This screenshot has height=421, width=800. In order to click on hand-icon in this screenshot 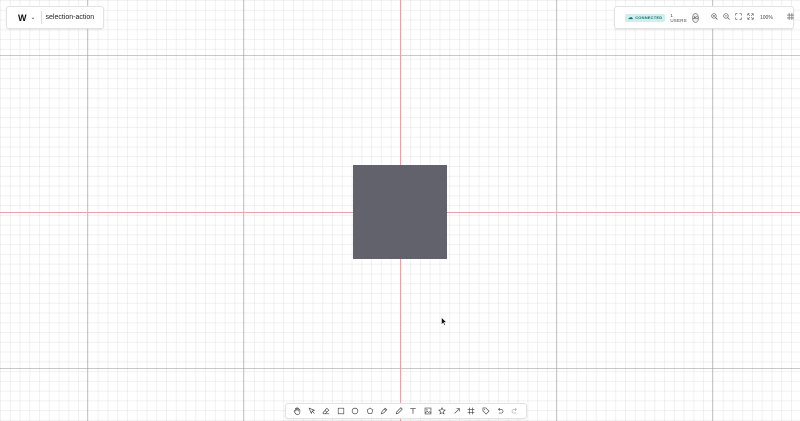, I will do `click(297, 411)`.